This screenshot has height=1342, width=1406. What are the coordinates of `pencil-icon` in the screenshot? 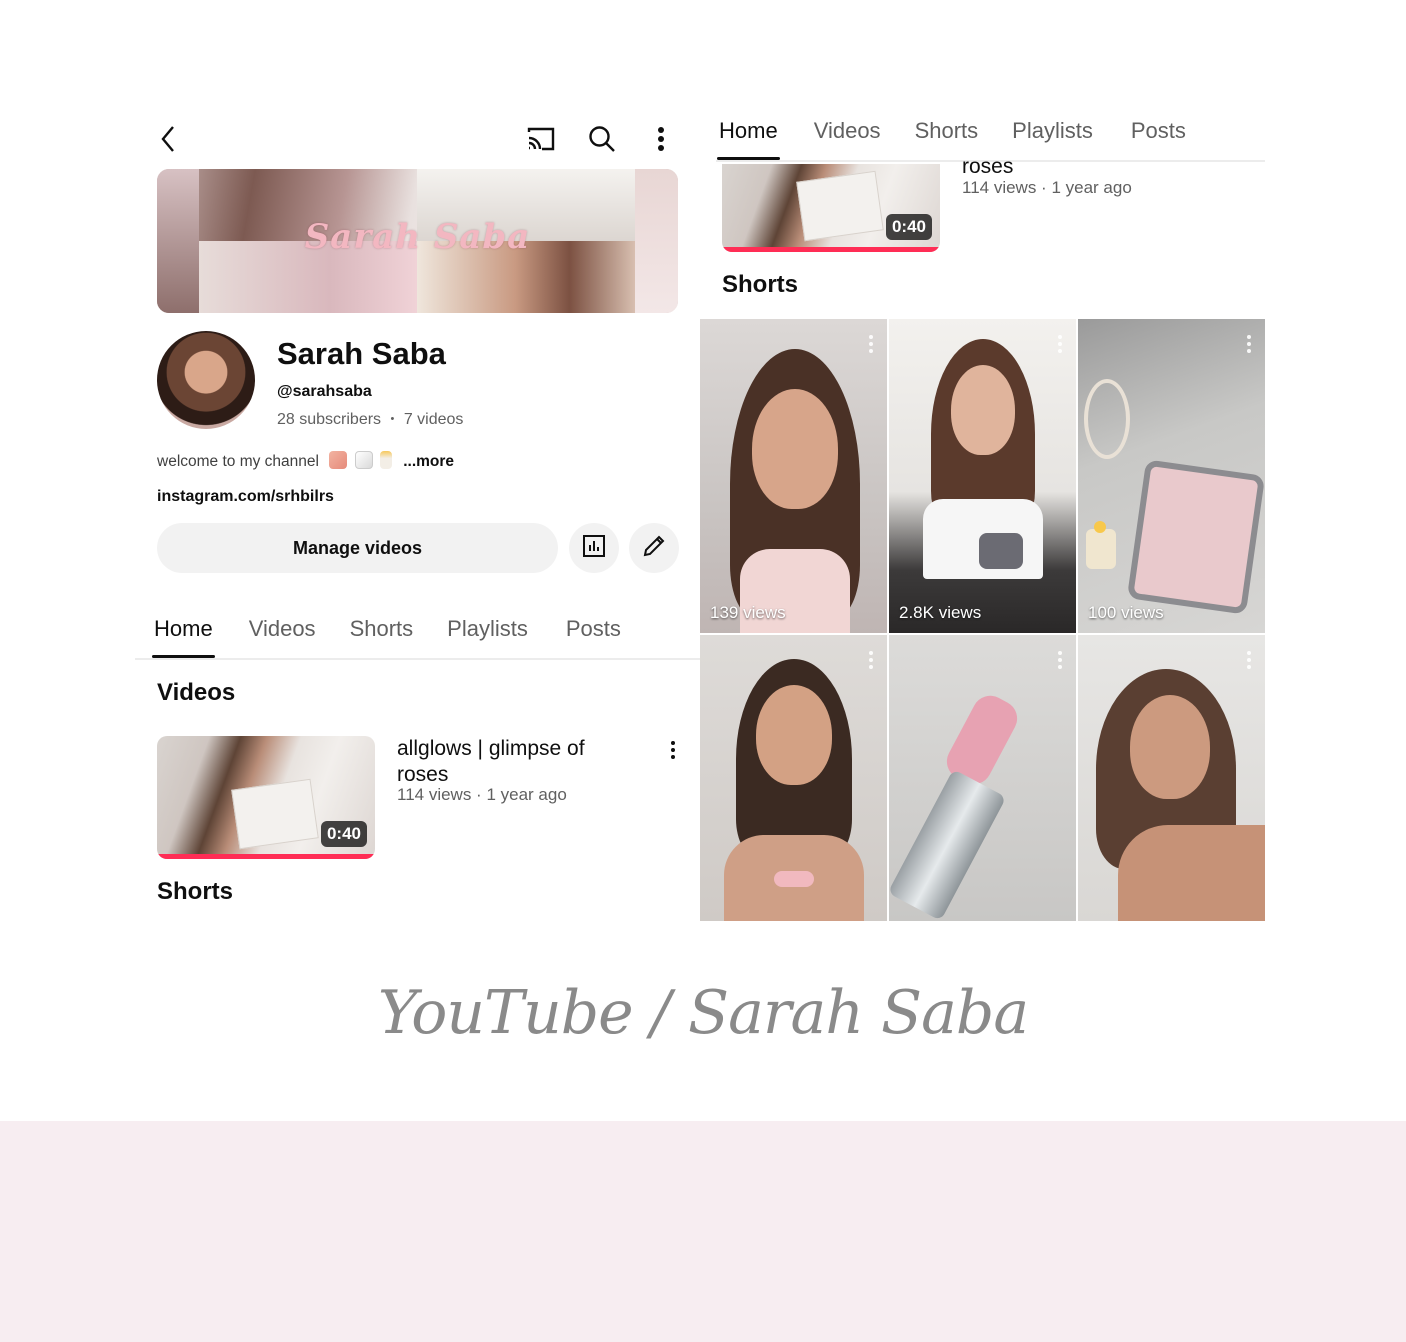 It's located at (654, 548).